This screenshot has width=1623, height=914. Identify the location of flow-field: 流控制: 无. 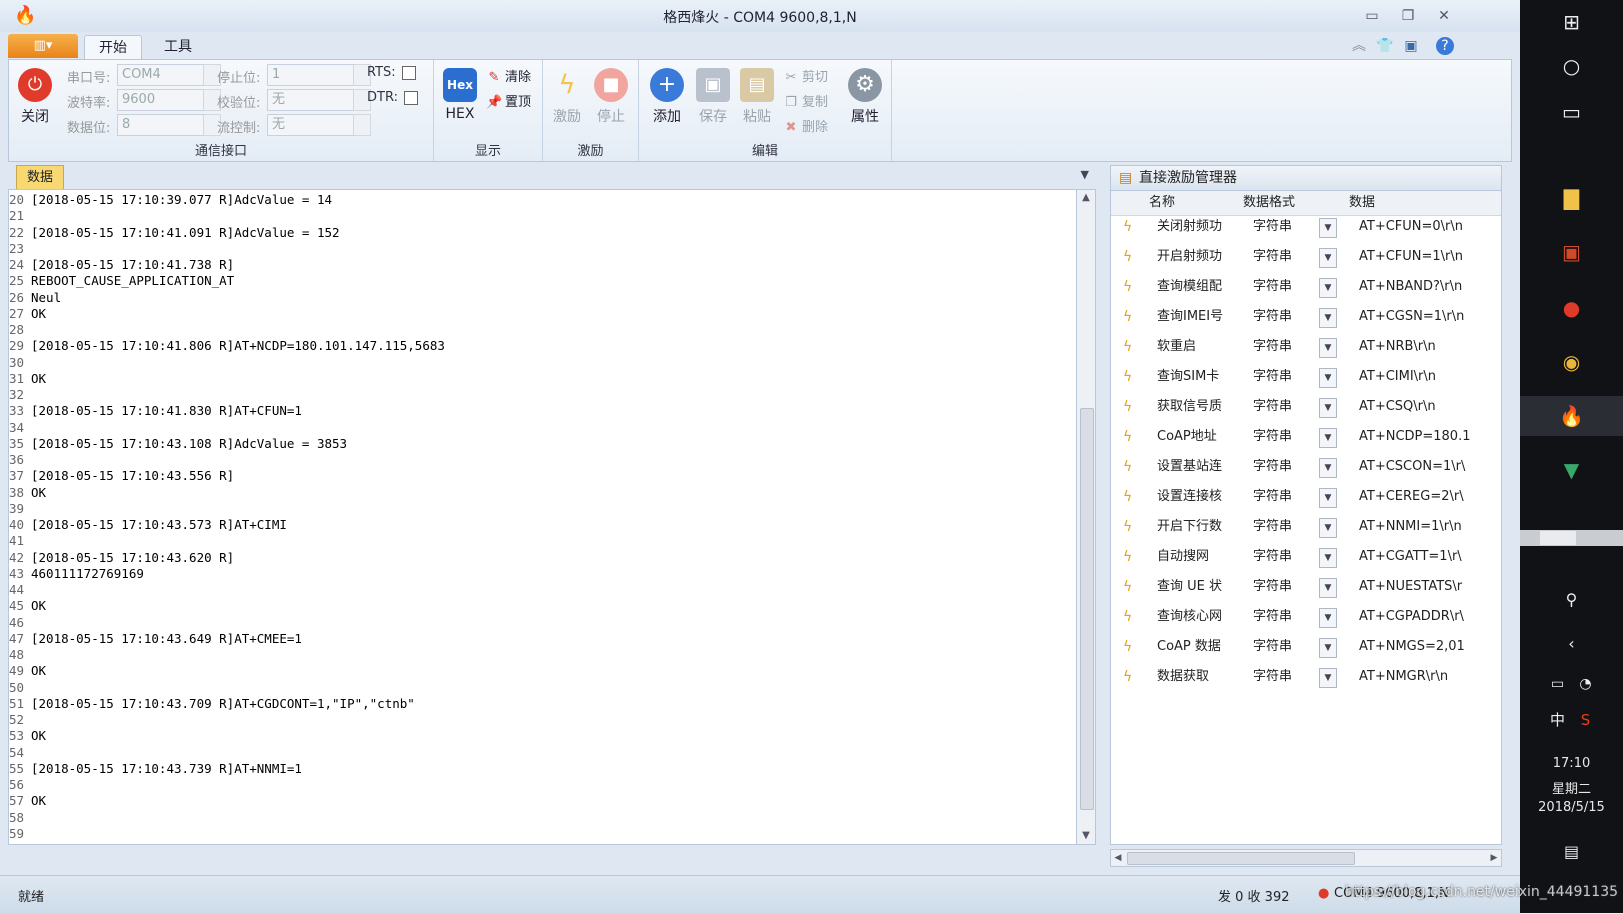
(297, 125).